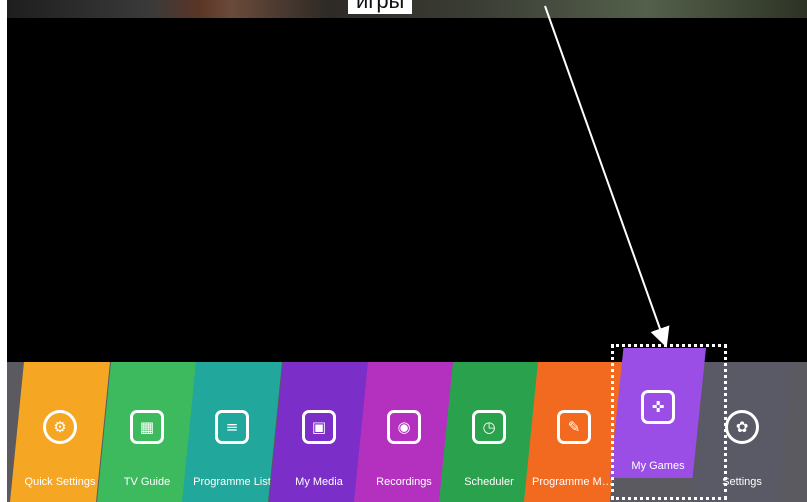 The image size is (807, 502). What do you see at coordinates (607, 176) in the screenshot?
I see `annotation-arrow` at bounding box center [607, 176].